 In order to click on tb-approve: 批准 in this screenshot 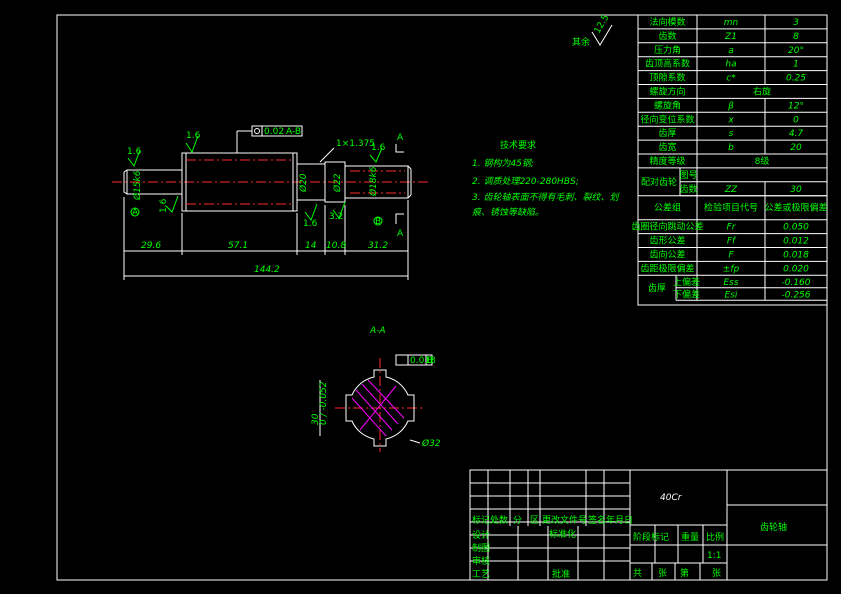, I will do `click(561, 574)`.